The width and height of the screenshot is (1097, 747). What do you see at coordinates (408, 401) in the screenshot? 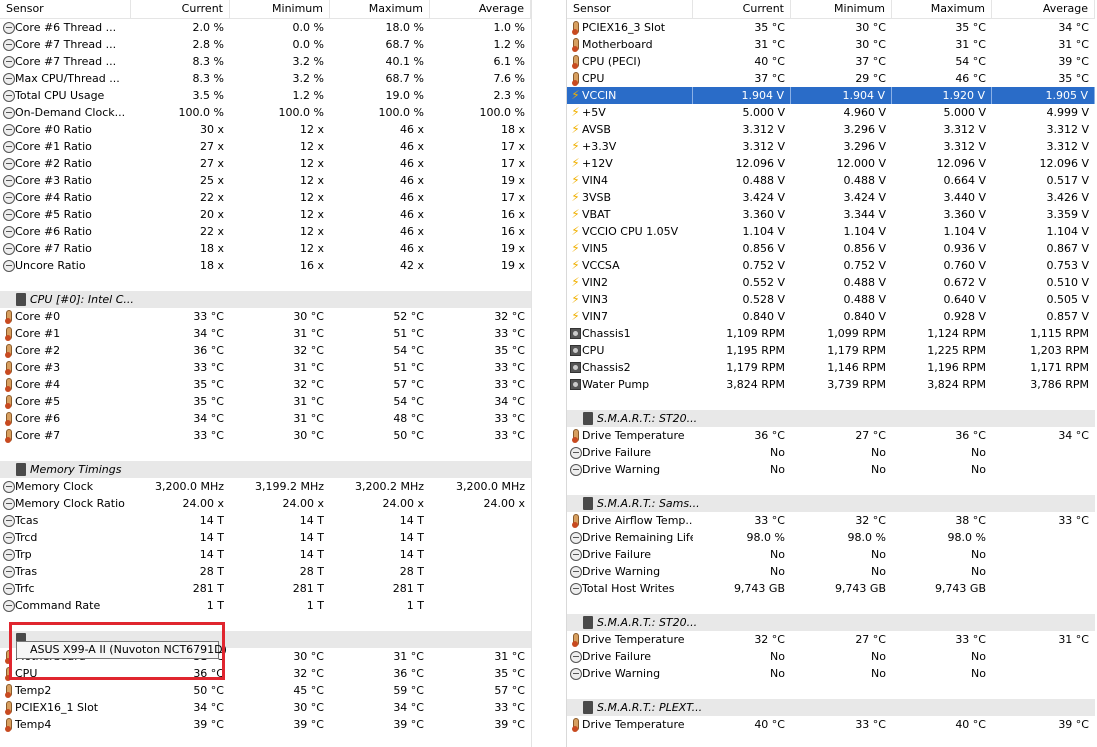
I see `maximum-value: 54 °C` at bounding box center [408, 401].